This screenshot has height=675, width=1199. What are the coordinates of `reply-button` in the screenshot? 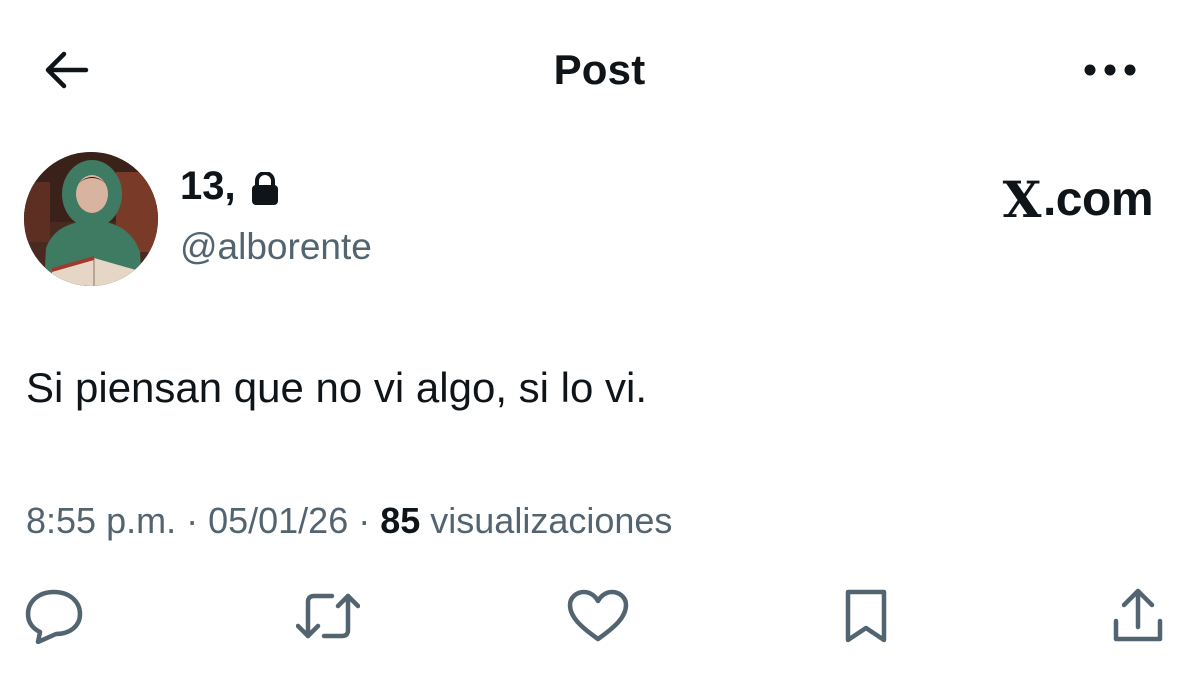 It's located at (54, 618).